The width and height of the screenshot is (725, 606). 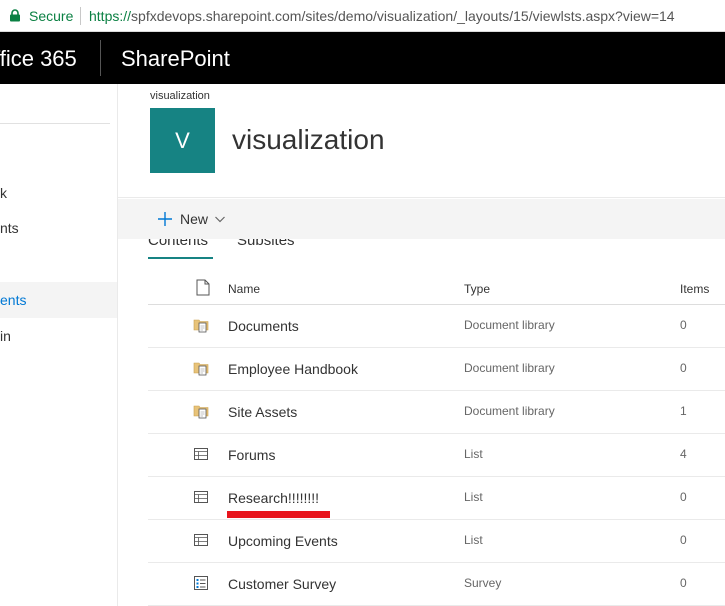 I want to click on office365-link: ffice 365, so click(x=38, y=59).